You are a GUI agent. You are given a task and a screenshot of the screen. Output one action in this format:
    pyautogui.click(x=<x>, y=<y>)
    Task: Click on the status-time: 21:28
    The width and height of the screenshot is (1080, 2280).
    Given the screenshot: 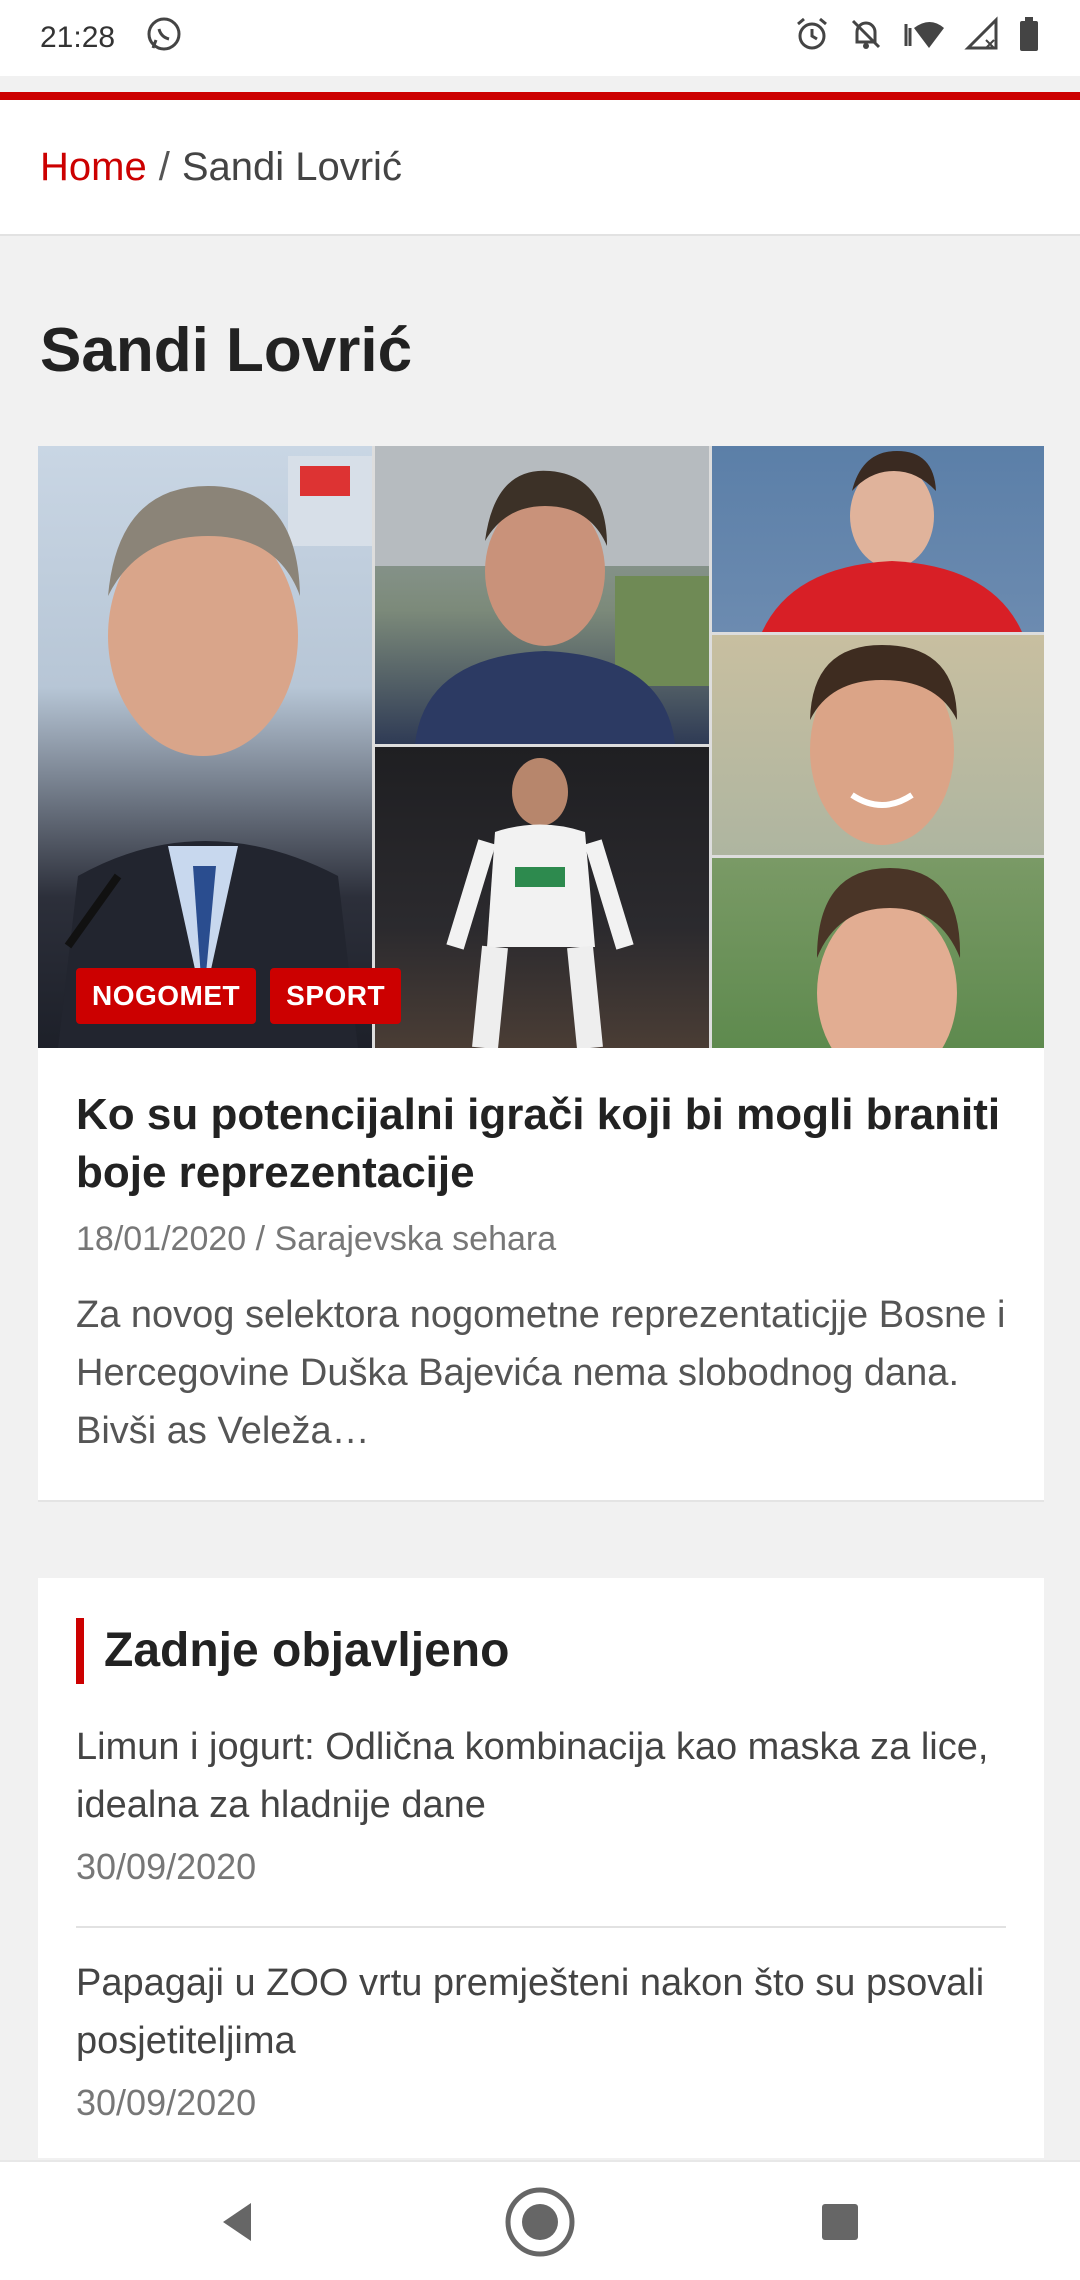 What is the action you would take?
    pyautogui.click(x=78, y=37)
    